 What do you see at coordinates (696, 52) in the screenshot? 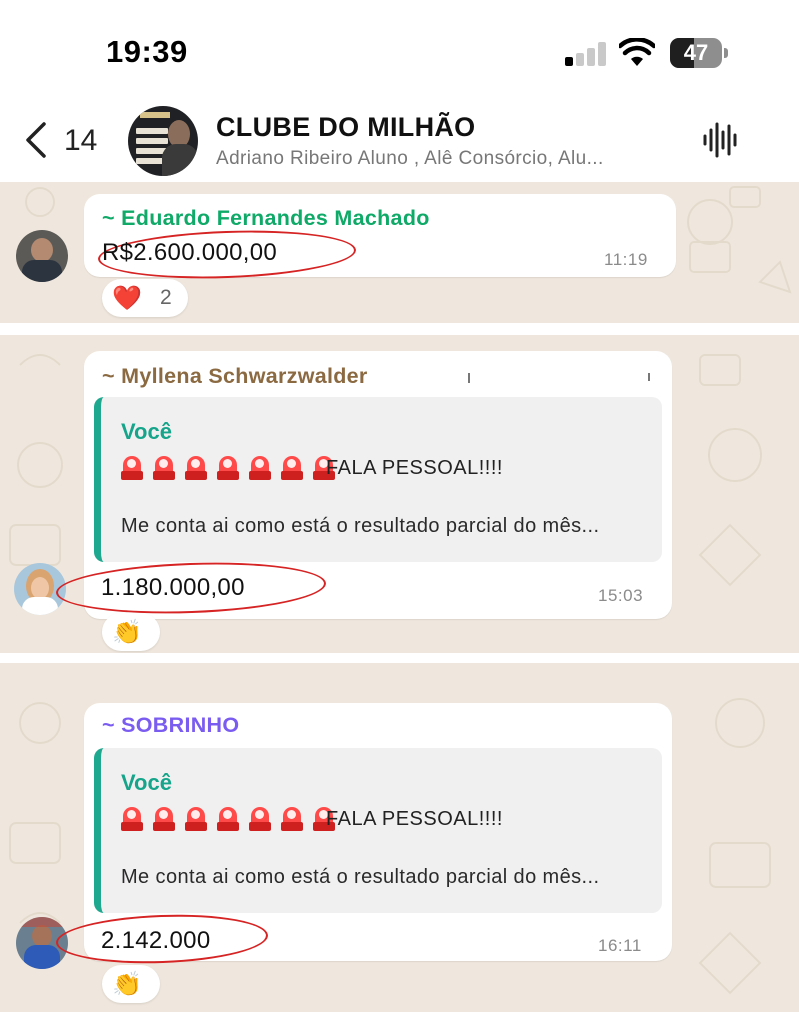
I see `battery-percent: 47` at bounding box center [696, 52].